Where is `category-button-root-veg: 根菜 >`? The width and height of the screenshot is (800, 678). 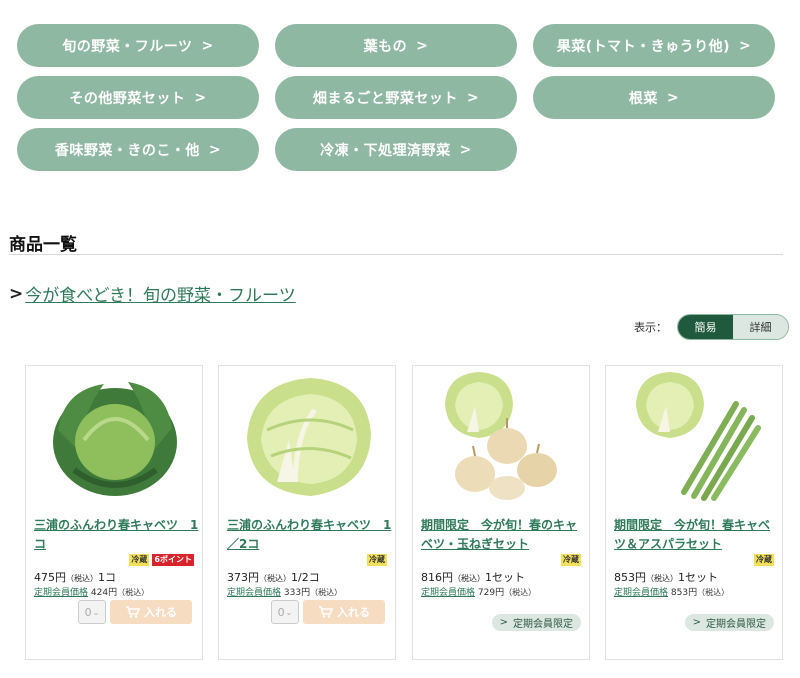
category-button-root-veg: 根菜 > is located at coordinates (654, 97).